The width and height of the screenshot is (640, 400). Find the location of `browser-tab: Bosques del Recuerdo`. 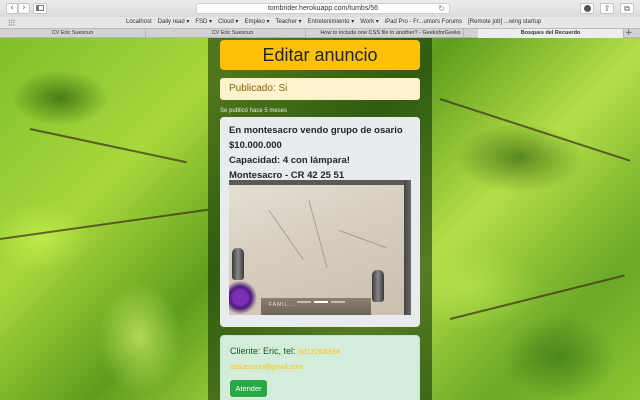

browser-tab: Bosques del Recuerdo is located at coordinates (551, 33).